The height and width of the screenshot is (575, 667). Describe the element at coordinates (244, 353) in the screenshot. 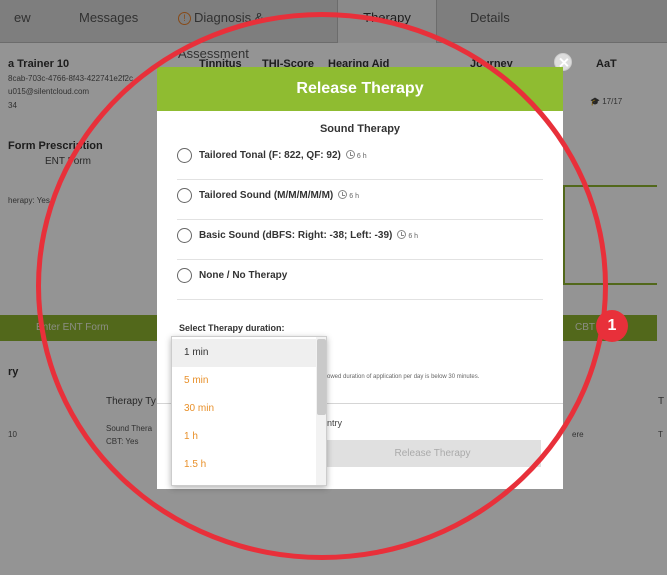

I see `duration-option: 1 min` at that location.